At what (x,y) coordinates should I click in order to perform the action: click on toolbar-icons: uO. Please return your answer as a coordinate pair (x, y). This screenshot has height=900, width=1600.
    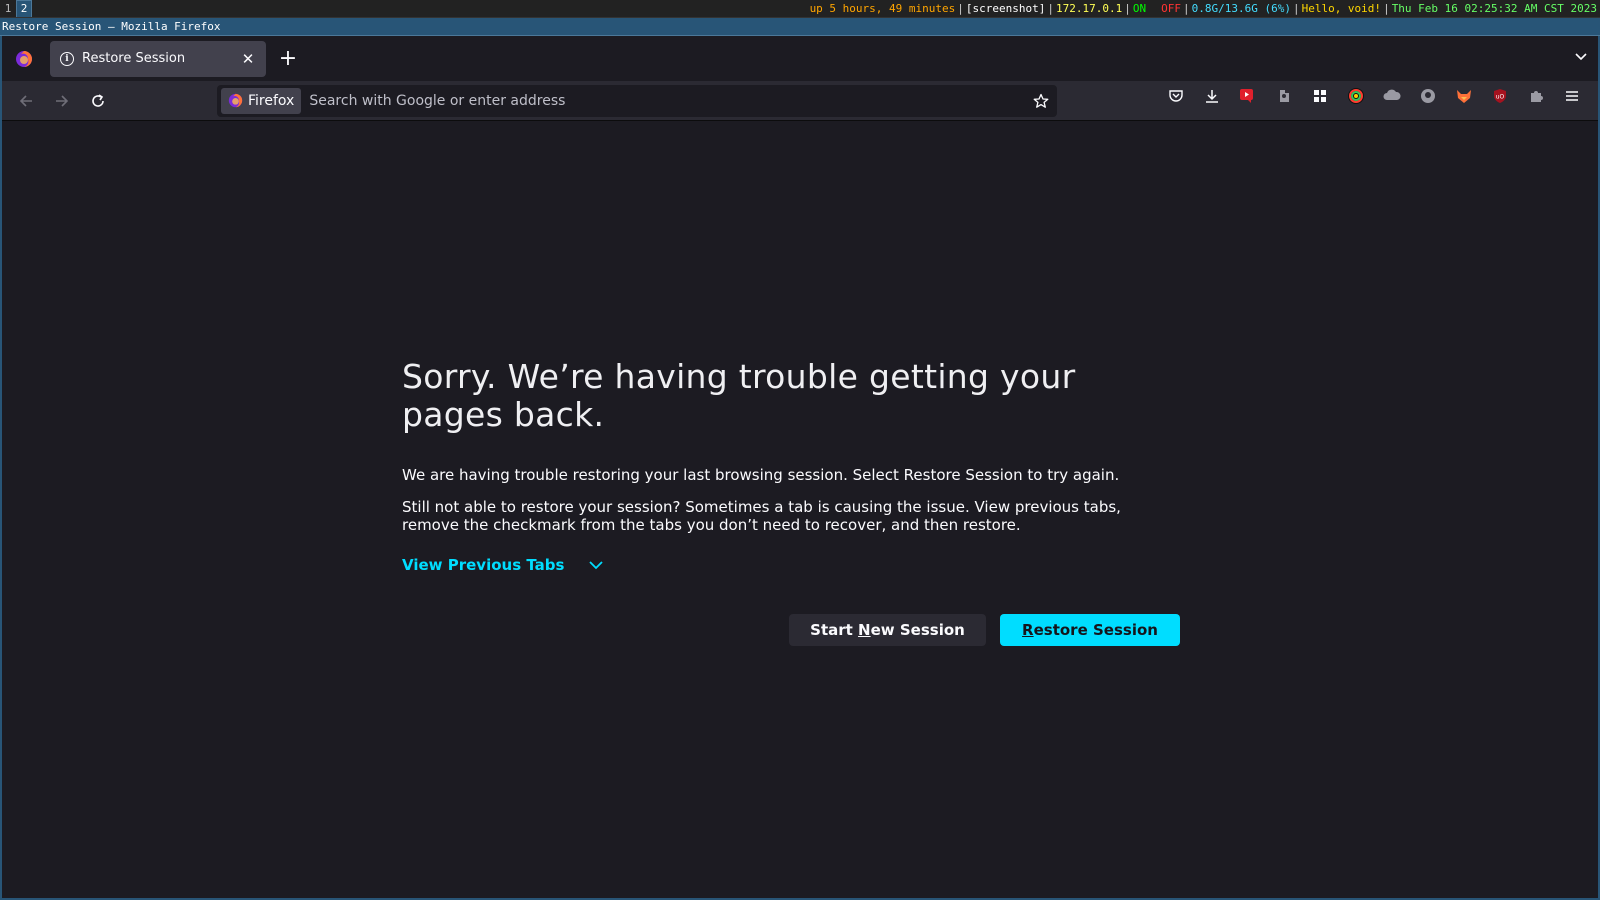
    Looking at the image, I should click on (1374, 96).